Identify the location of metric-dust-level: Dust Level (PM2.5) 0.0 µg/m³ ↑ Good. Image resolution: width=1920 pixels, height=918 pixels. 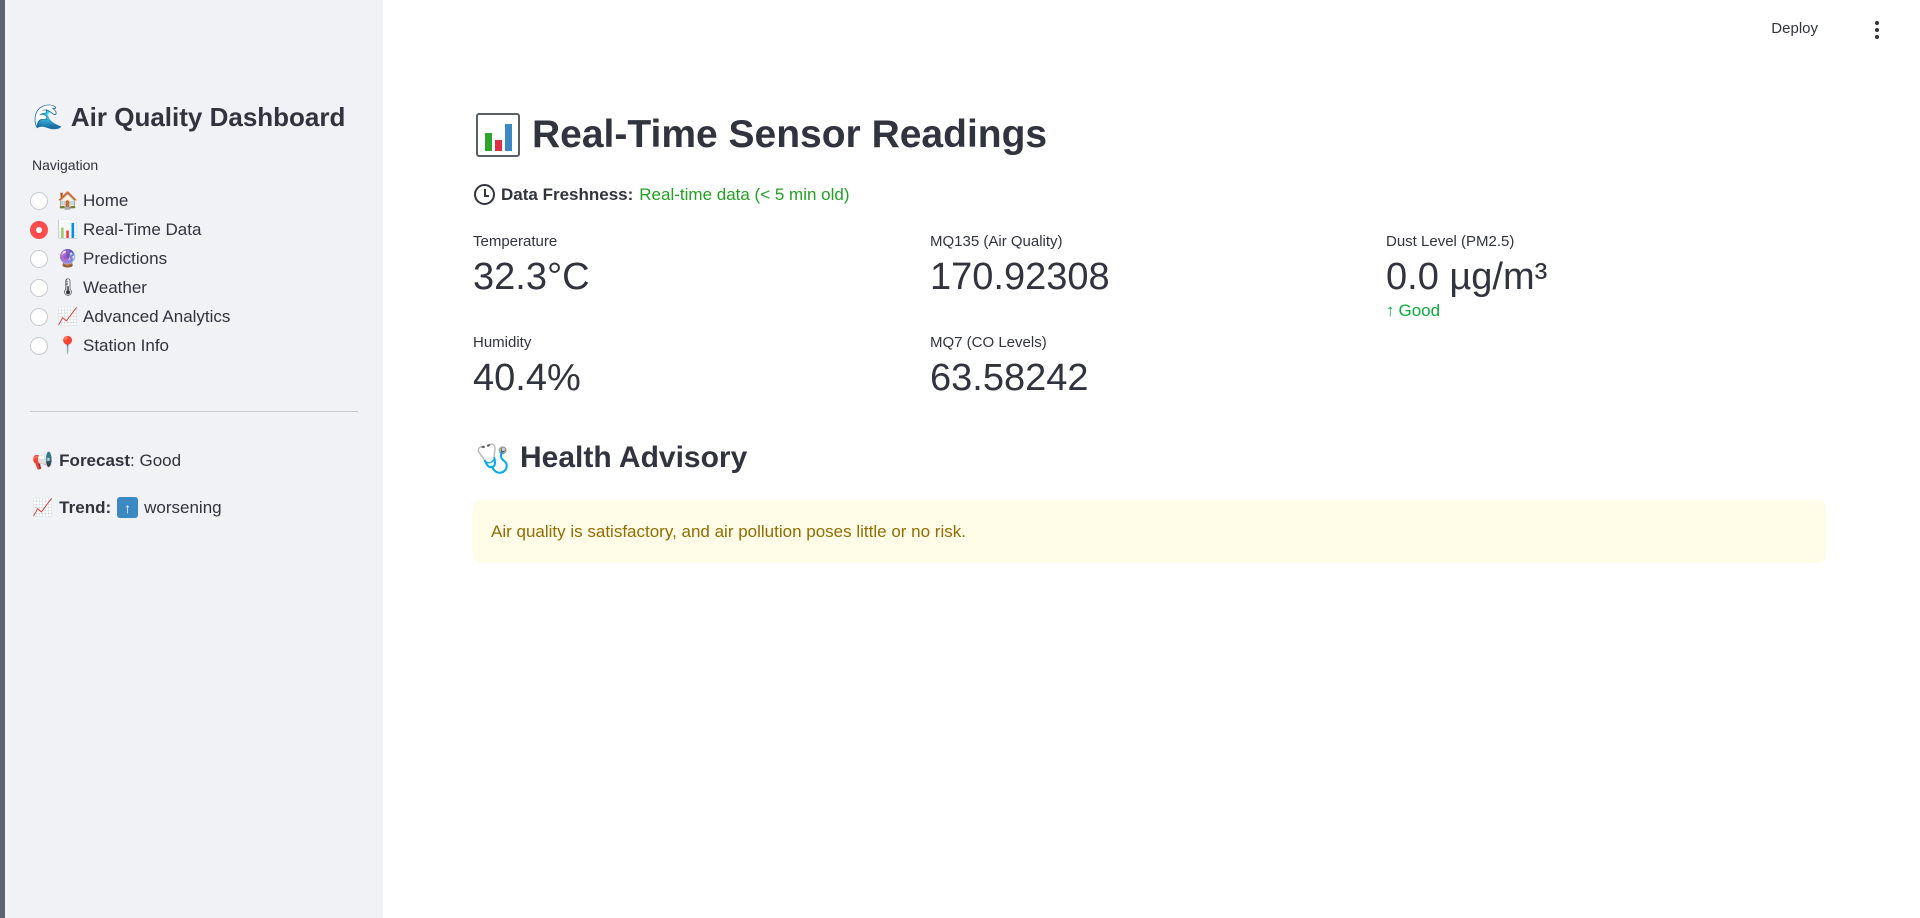
(1466, 277).